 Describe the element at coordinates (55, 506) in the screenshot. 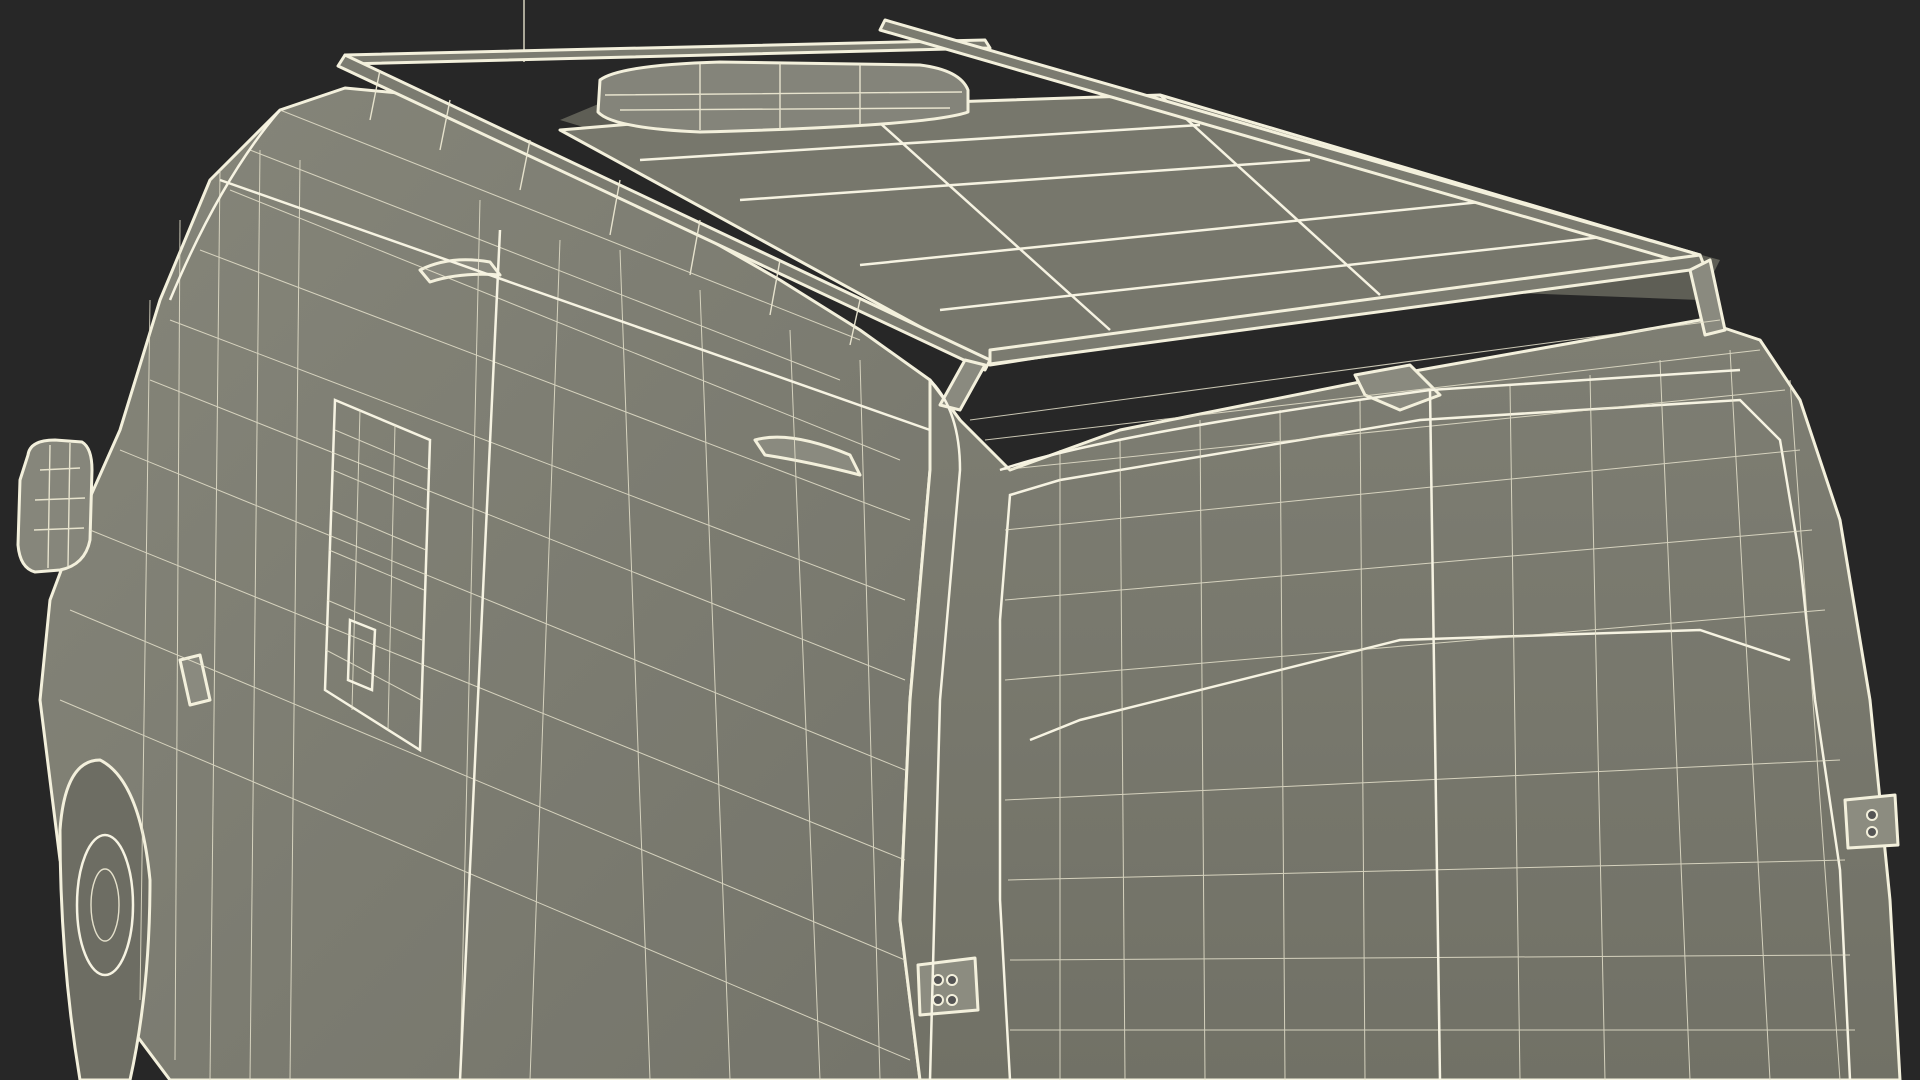

I see `side-mirror` at that location.